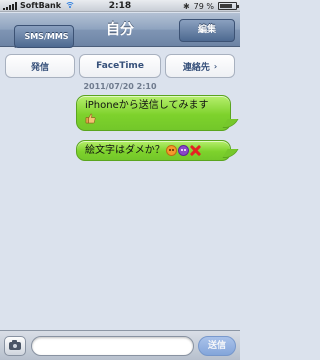  What do you see at coordinates (44, 36) in the screenshot?
I see `back-button: SMS/MMS` at bounding box center [44, 36].